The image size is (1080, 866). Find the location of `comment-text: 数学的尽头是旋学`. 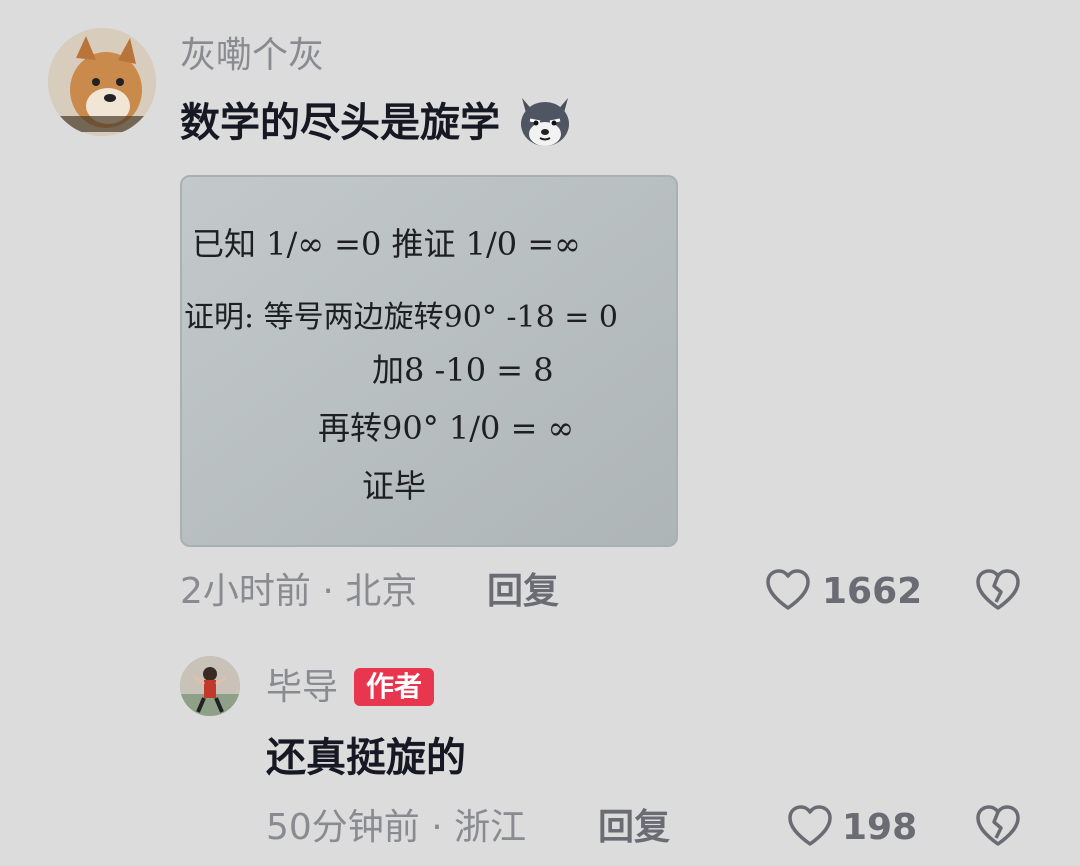

comment-text: 数学的尽头是旋学 is located at coordinates (378, 125).